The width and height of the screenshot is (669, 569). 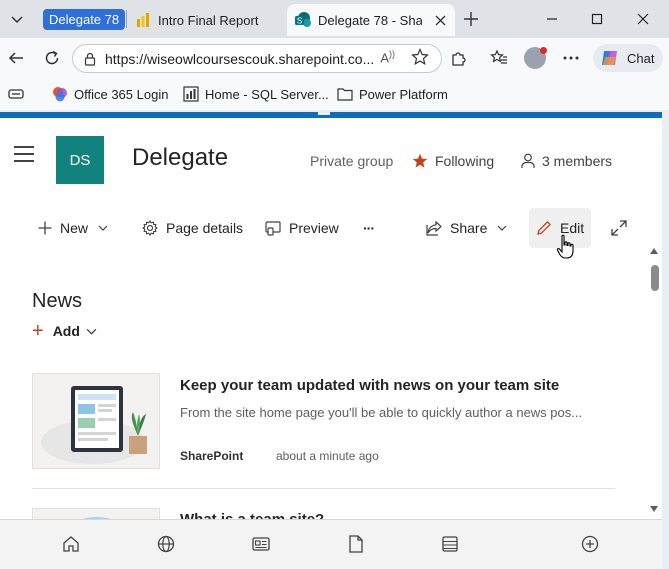 What do you see at coordinates (544, 227) in the screenshot?
I see `pencil-icon` at bounding box center [544, 227].